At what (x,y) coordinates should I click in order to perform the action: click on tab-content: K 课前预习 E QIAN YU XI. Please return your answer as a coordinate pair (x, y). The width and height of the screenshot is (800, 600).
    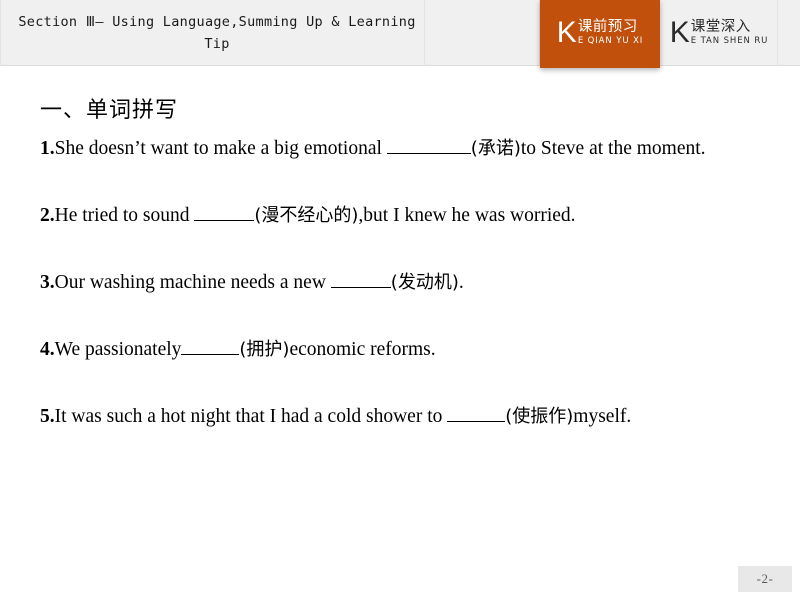
    Looking at the image, I should click on (600, 33).